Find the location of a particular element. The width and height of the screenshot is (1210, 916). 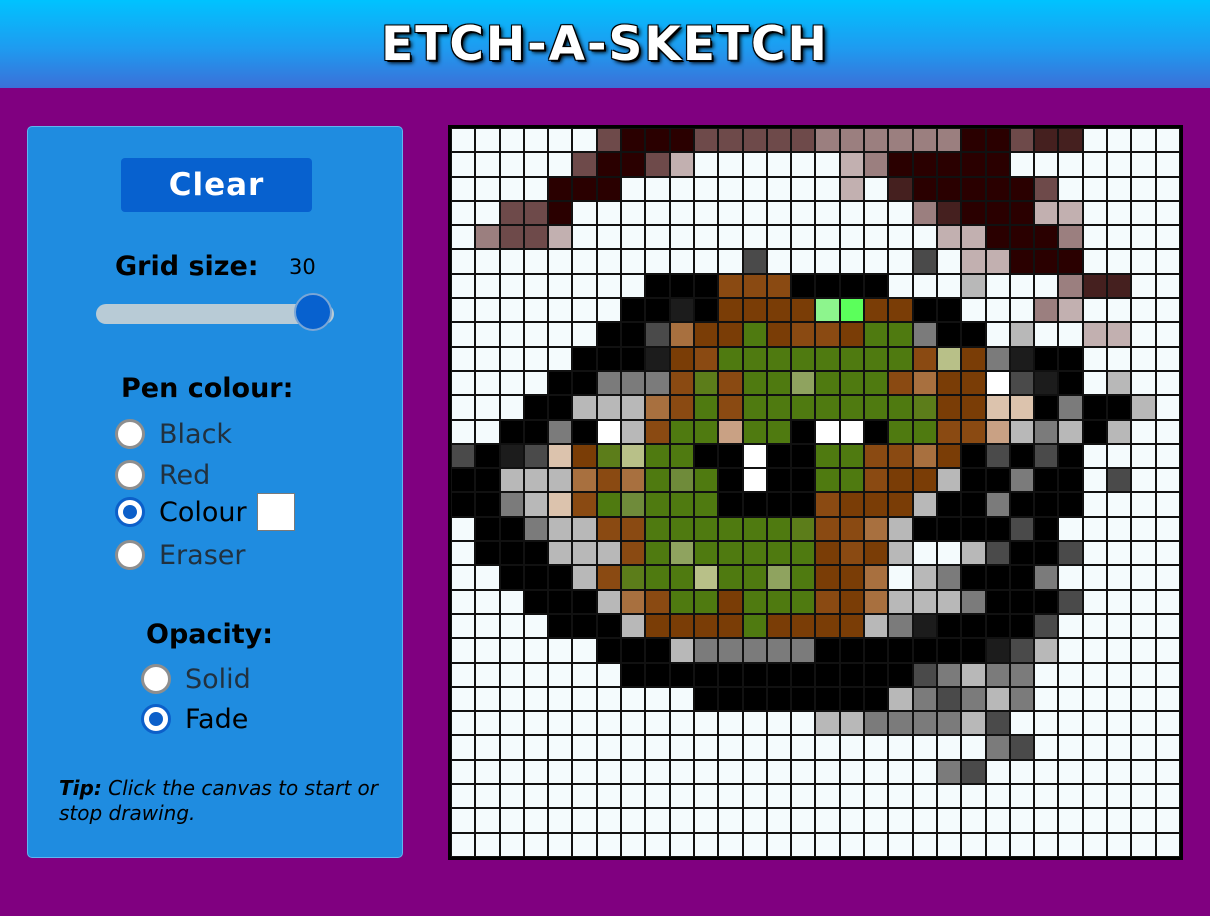

colour-picker-swatch is located at coordinates (275, 512).